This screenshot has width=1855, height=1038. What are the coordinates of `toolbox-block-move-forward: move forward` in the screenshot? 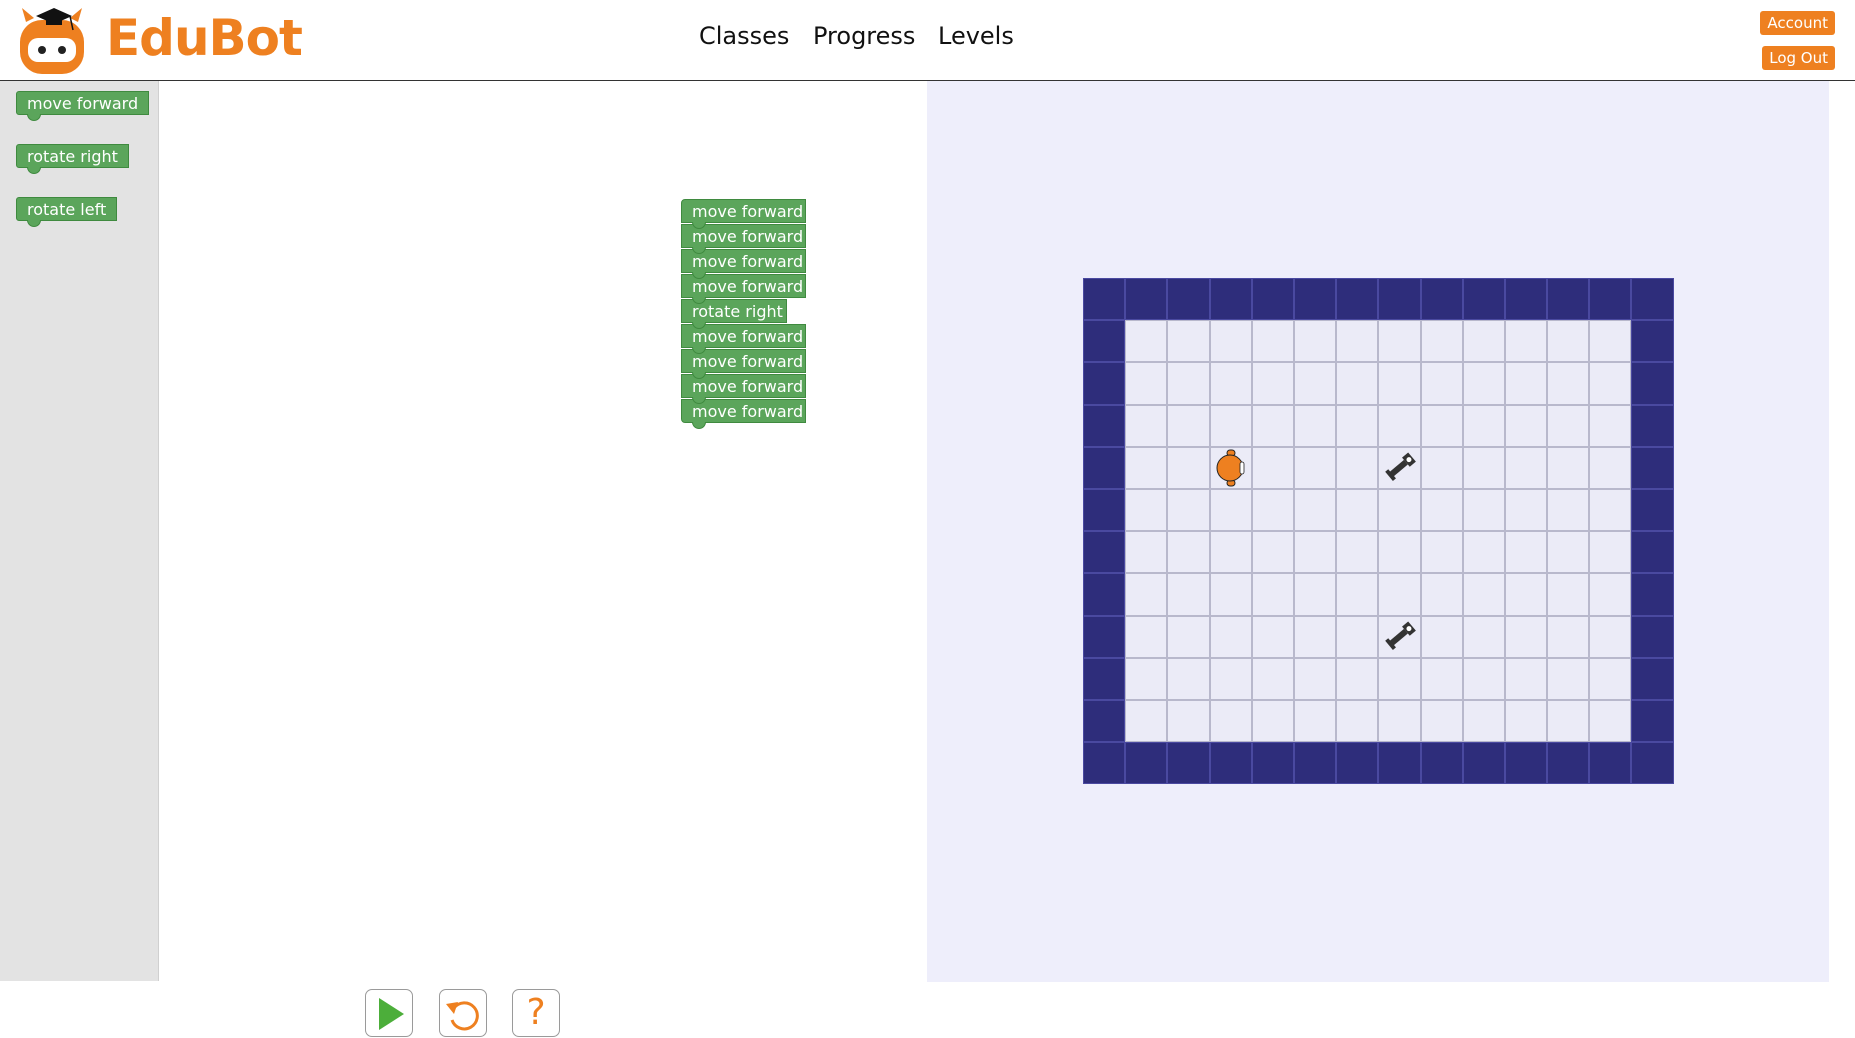 It's located at (83, 106).